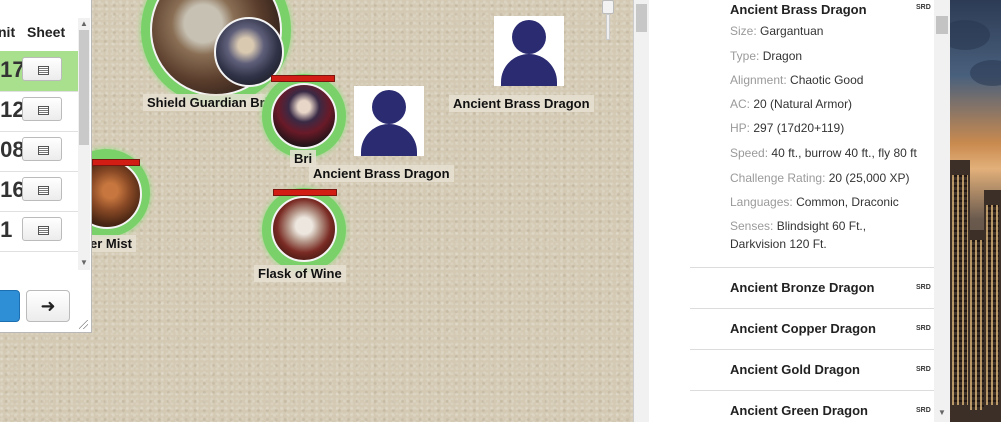 The width and height of the screenshot is (1001, 422). What do you see at coordinates (820, 178) in the screenshot?
I see `attr-challenge-rating: Challenge Rating: 20 (25,000 XP)` at bounding box center [820, 178].